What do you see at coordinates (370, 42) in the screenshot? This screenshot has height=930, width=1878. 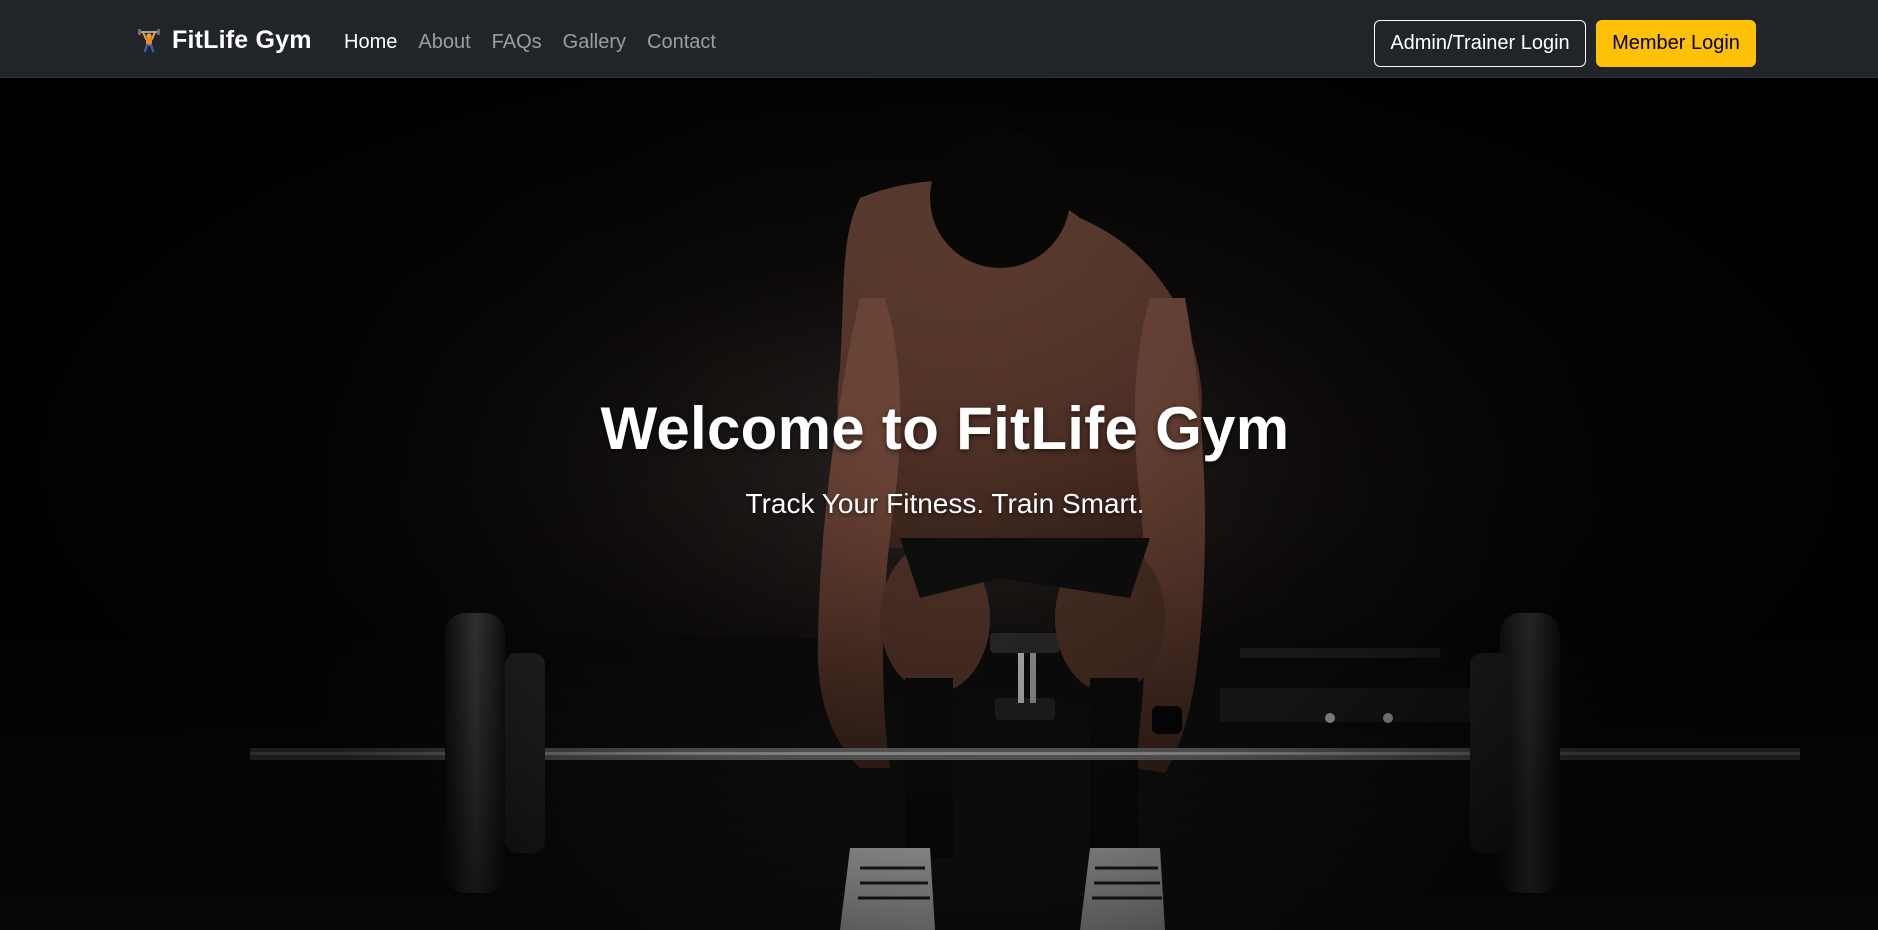 I see `nav-link-home: Home` at bounding box center [370, 42].